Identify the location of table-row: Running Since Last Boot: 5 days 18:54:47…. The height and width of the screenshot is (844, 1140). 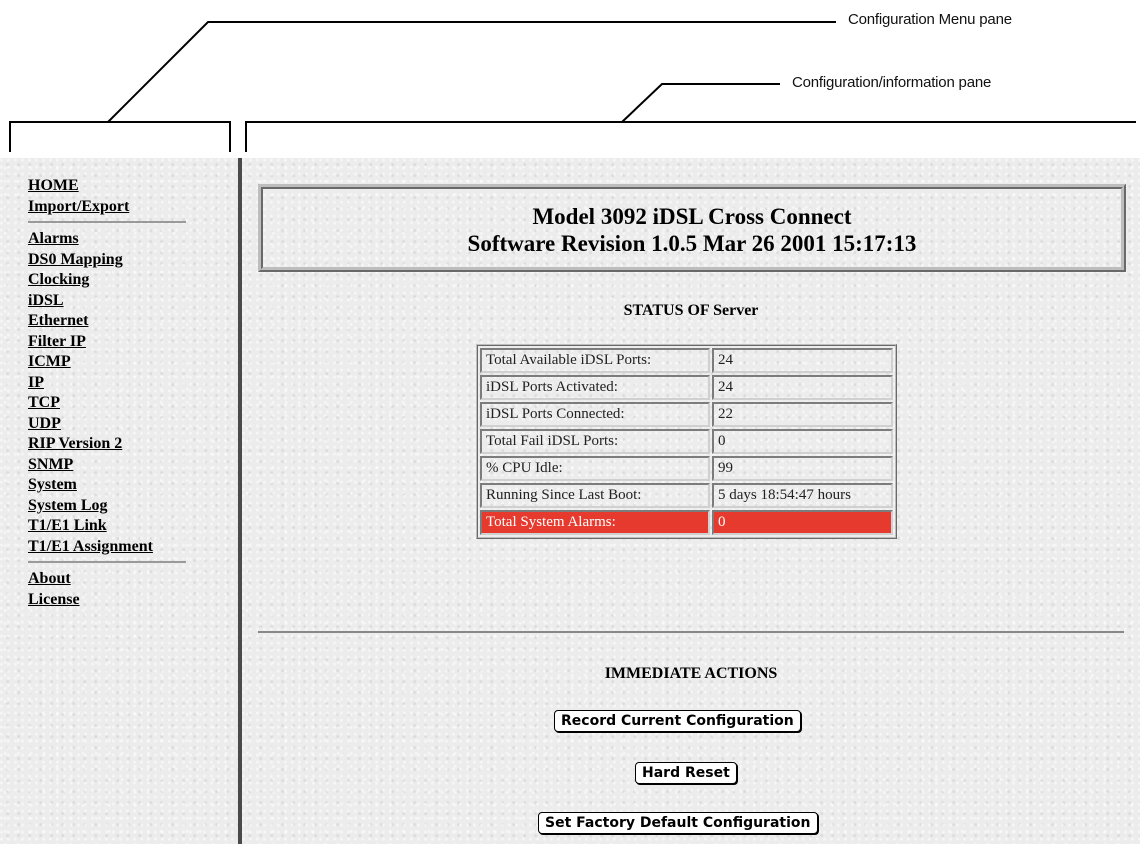
(686, 495).